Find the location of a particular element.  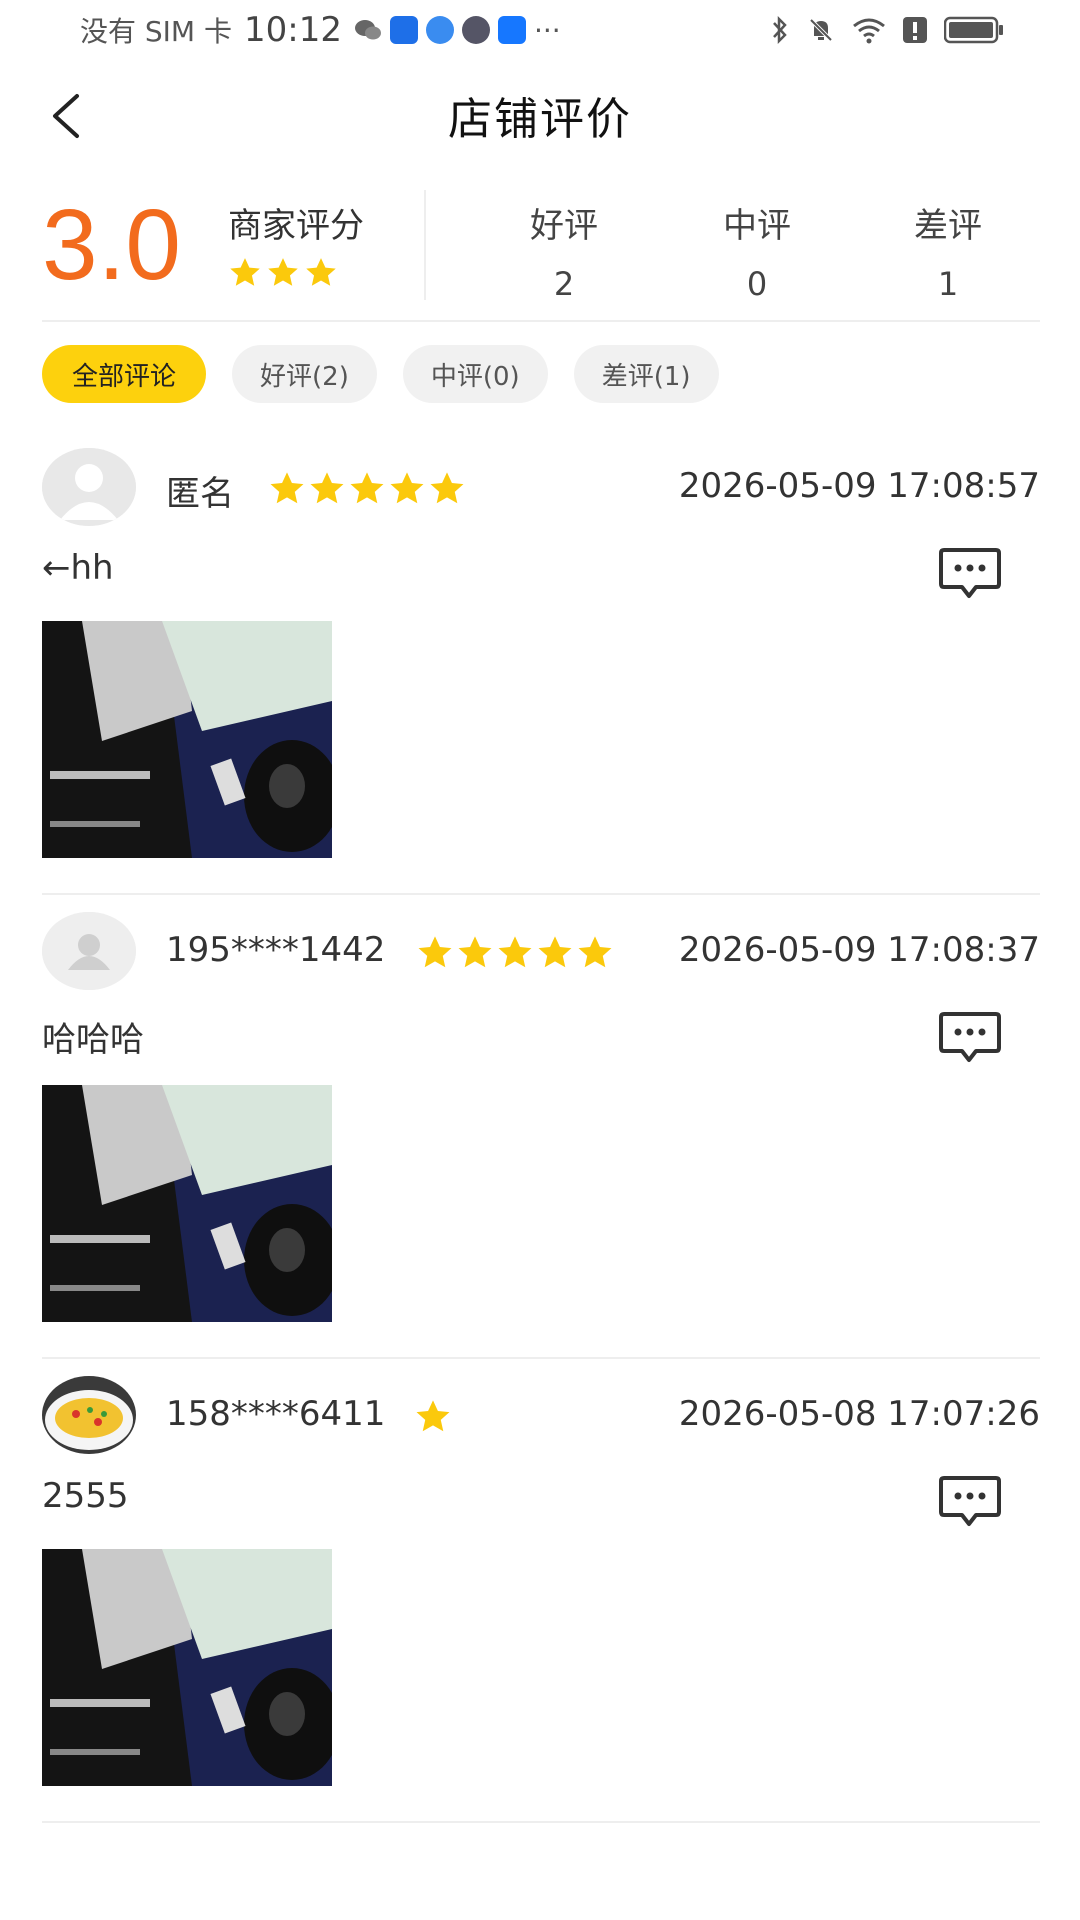

stat-bad-count: 1 is located at coordinates (948, 284).